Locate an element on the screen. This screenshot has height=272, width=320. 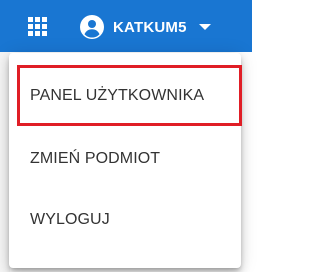
arrow-drop-down-icon is located at coordinates (204, 27).